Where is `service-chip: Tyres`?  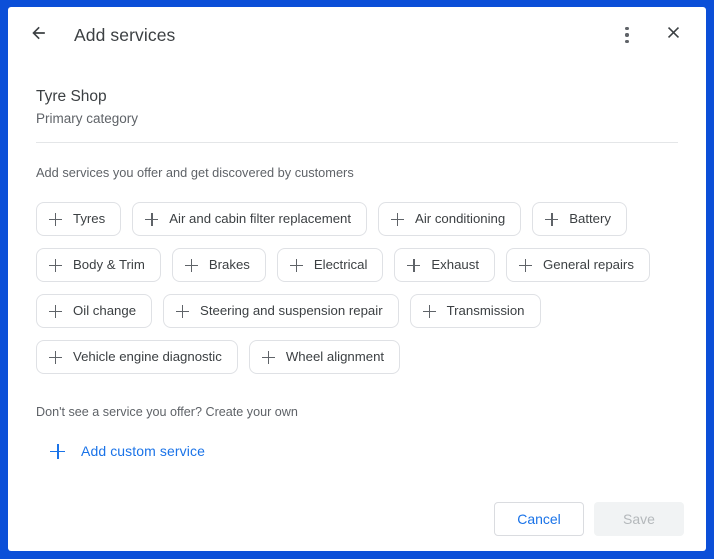 service-chip: Tyres is located at coordinates (79, 219).